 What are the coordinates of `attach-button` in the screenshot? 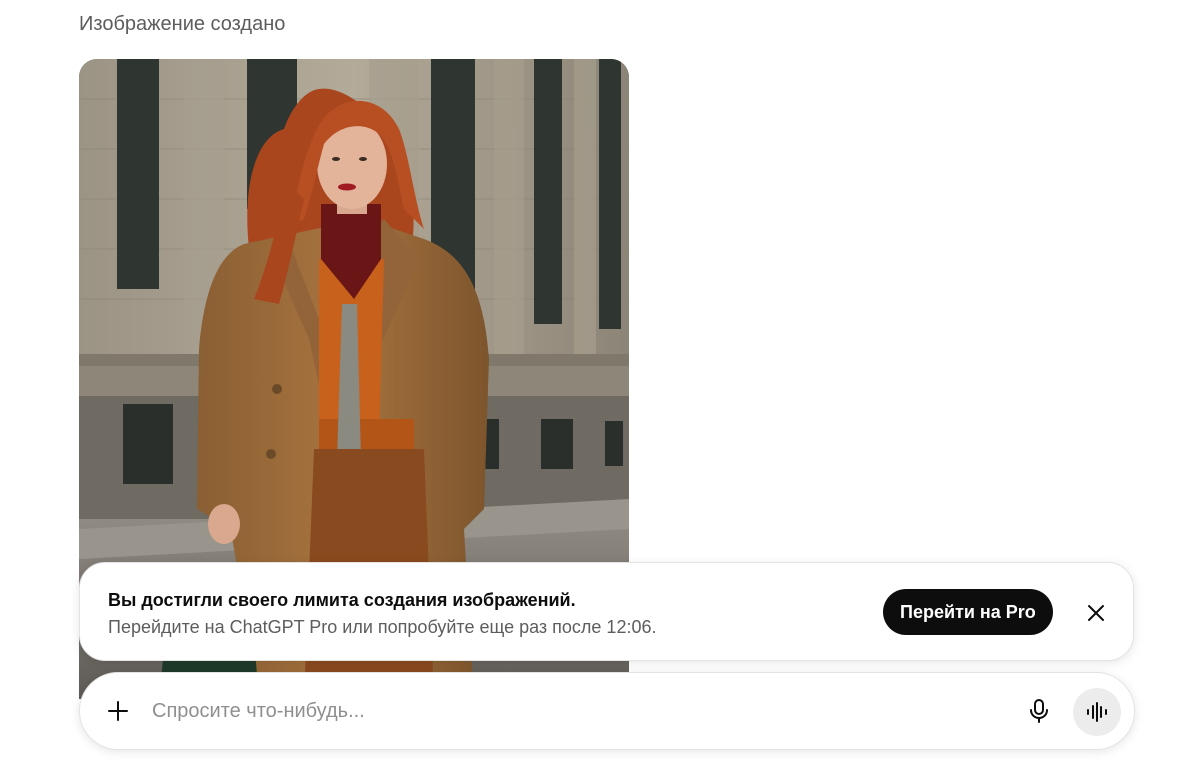 It's located at (118, 711).